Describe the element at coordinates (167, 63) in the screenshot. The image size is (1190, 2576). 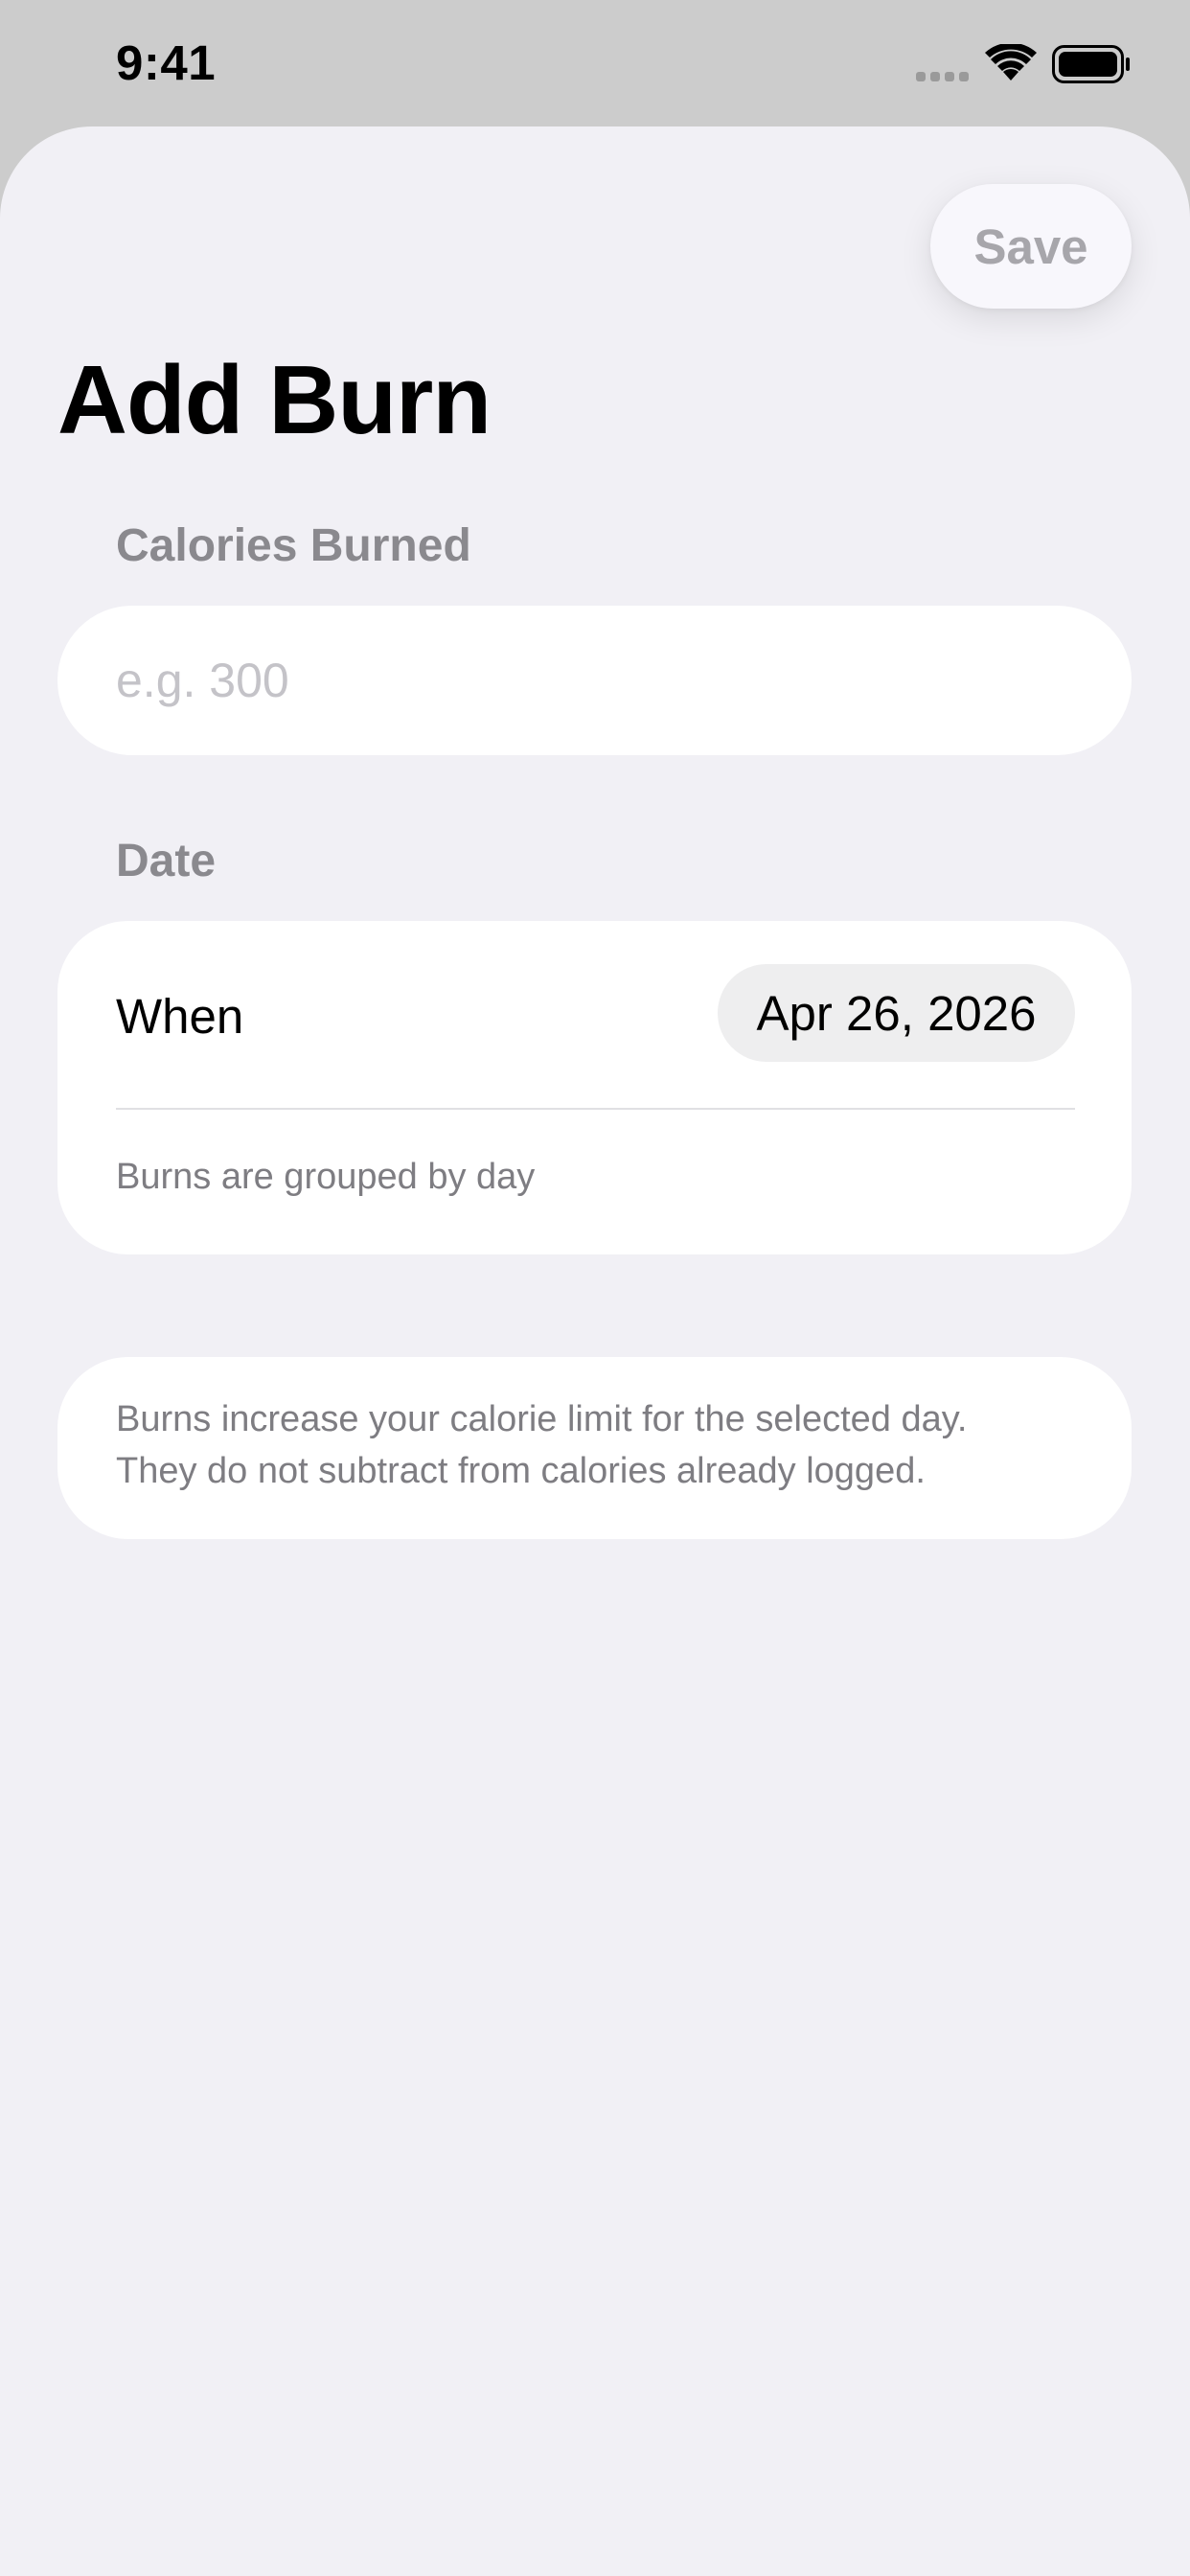
I see `status-time: 9:41` at that location.